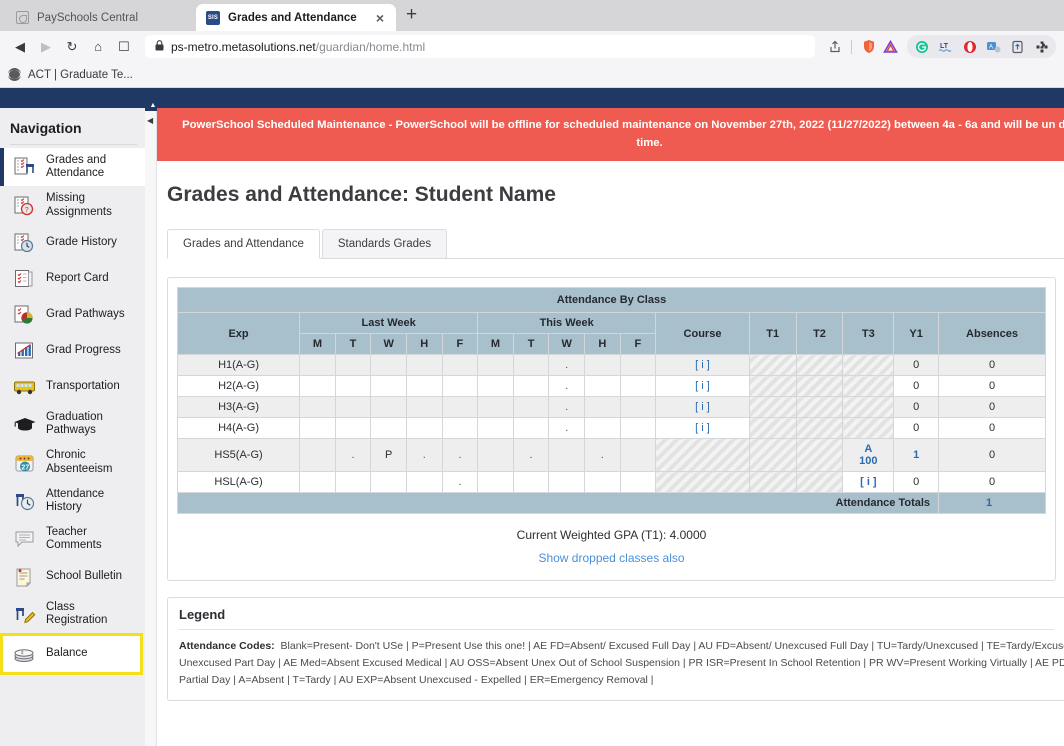  What do you see at coordinates (72, 167) in the screenshot?
I see `sidebar-item-grades-and-attendance: Grades and Attendance` at bounding box center [72, 167].